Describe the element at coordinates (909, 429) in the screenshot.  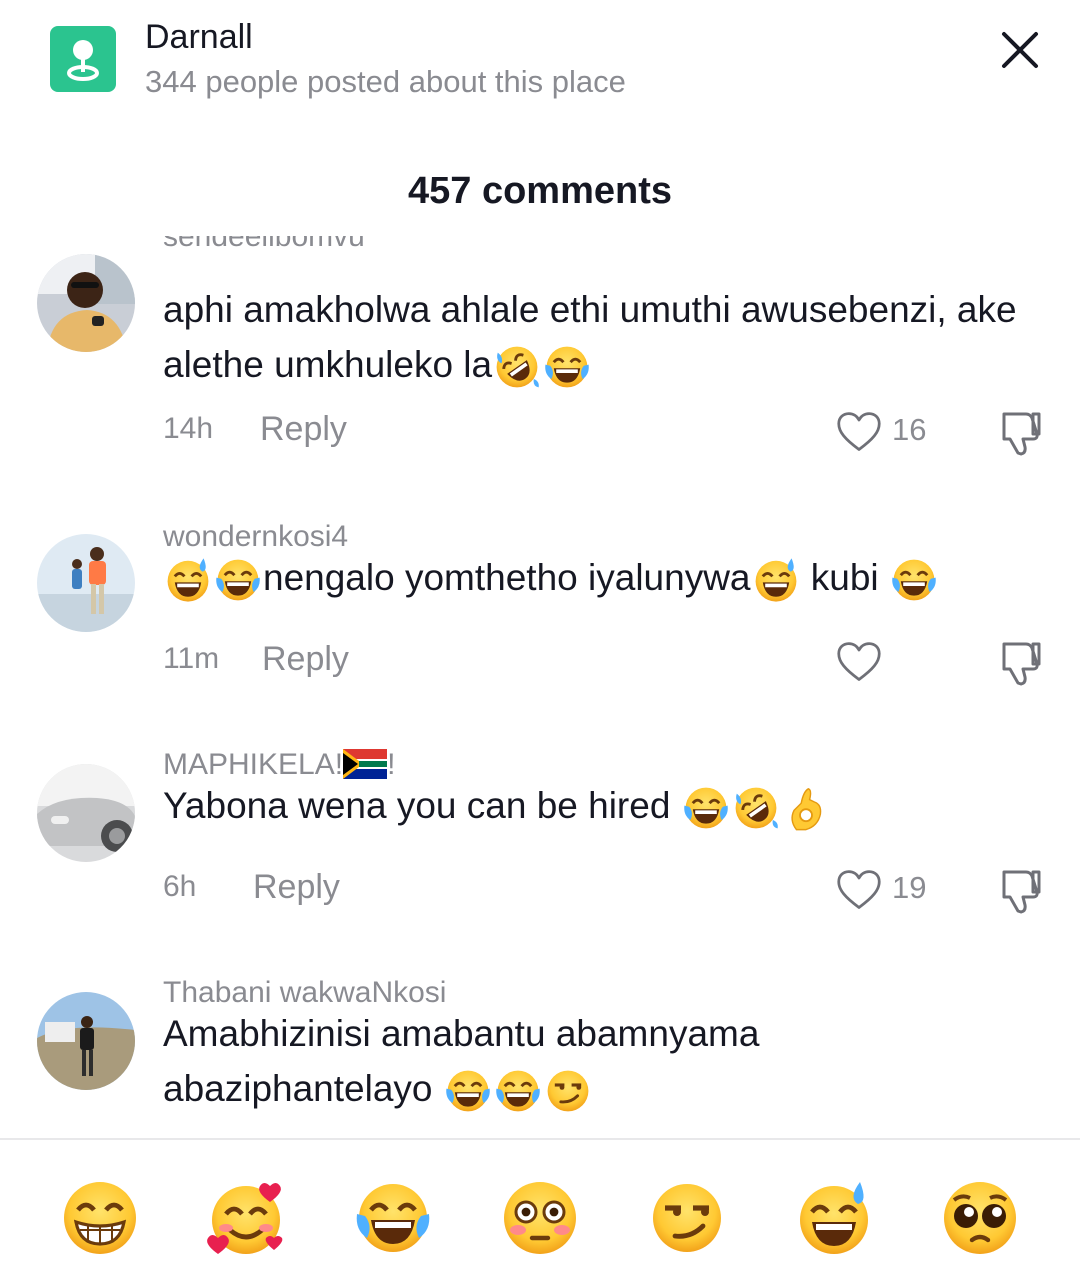
I see `like-count: 16` at that location.